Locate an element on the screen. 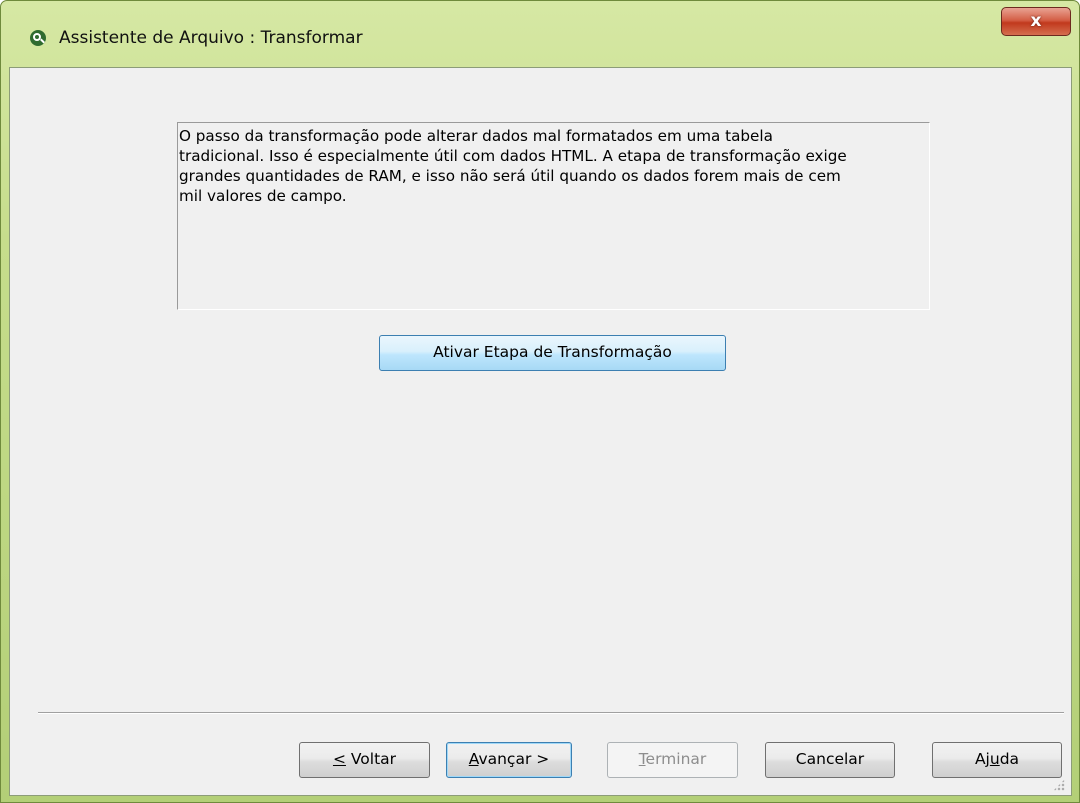 The image size is (1080, 803). separator is located at coordinates (551, 713).